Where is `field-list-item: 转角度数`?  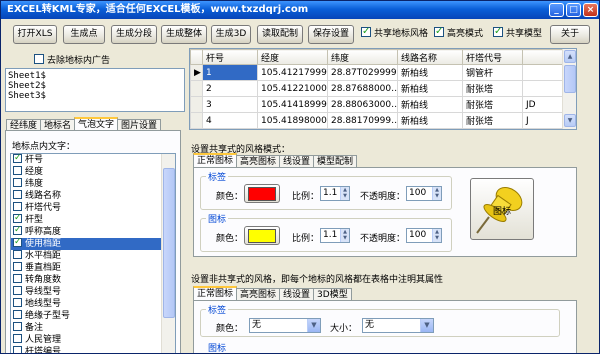
field-list-item: 转角度数 is located at coordinates (93, 280).